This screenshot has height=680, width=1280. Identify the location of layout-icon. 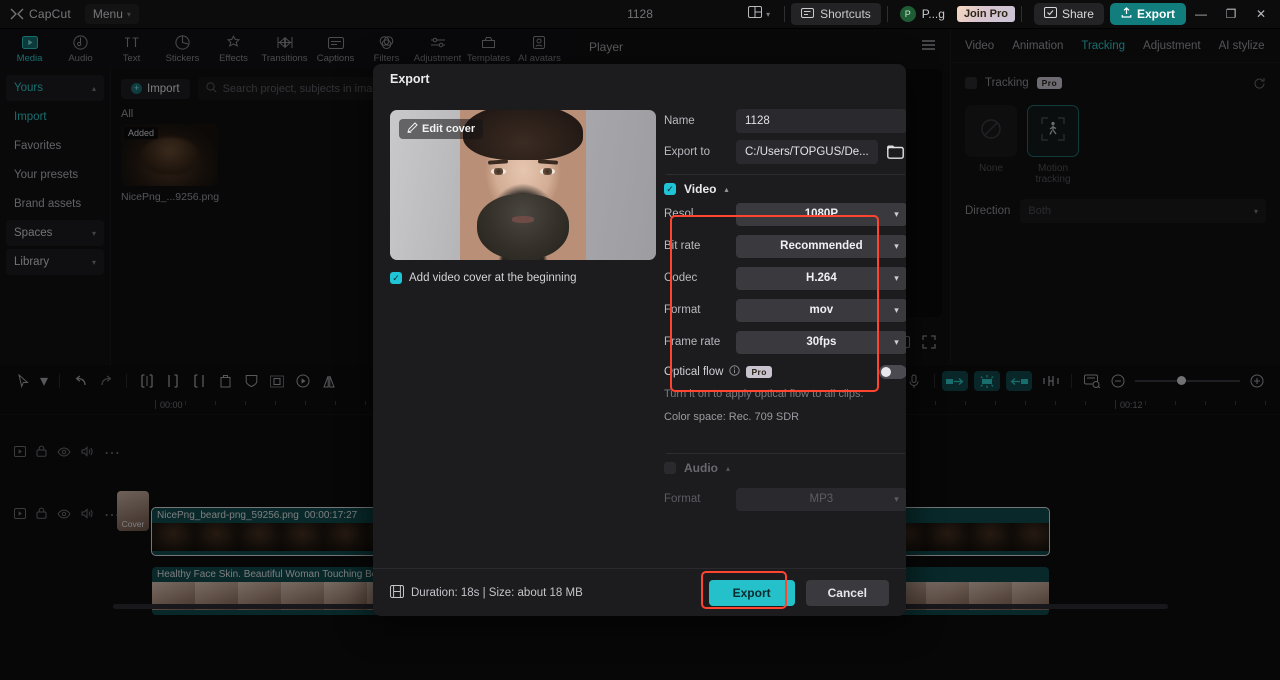
(755, 14).